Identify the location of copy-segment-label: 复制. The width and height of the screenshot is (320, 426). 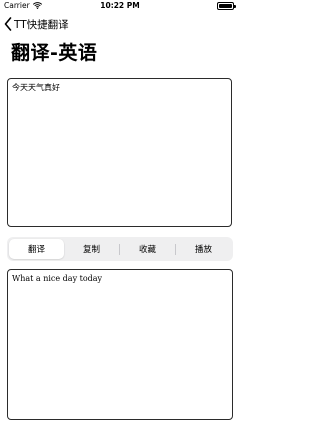
(91, 250).